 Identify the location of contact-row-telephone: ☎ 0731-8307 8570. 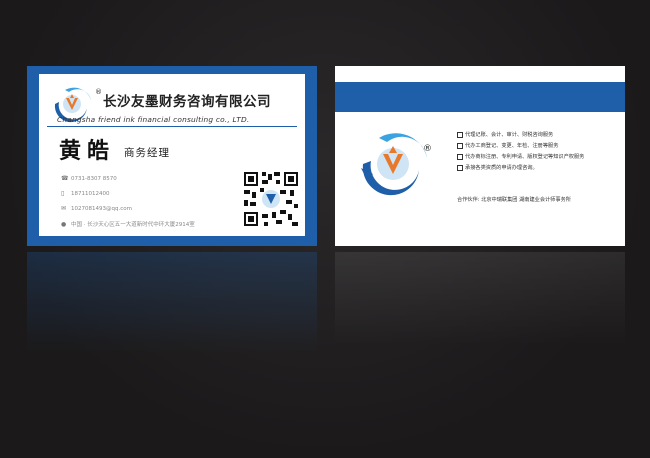
(89, 178).